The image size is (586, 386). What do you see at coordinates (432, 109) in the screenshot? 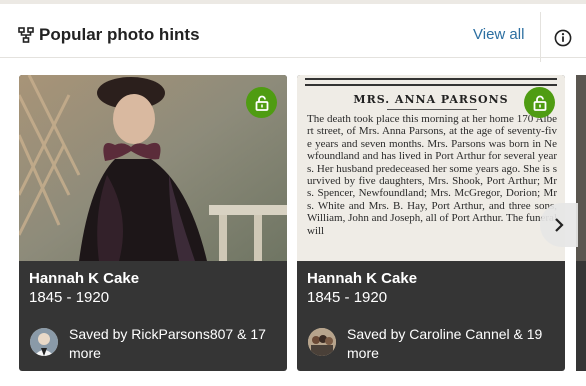
I see `clipping-rule` at bounding box center [432, 109].